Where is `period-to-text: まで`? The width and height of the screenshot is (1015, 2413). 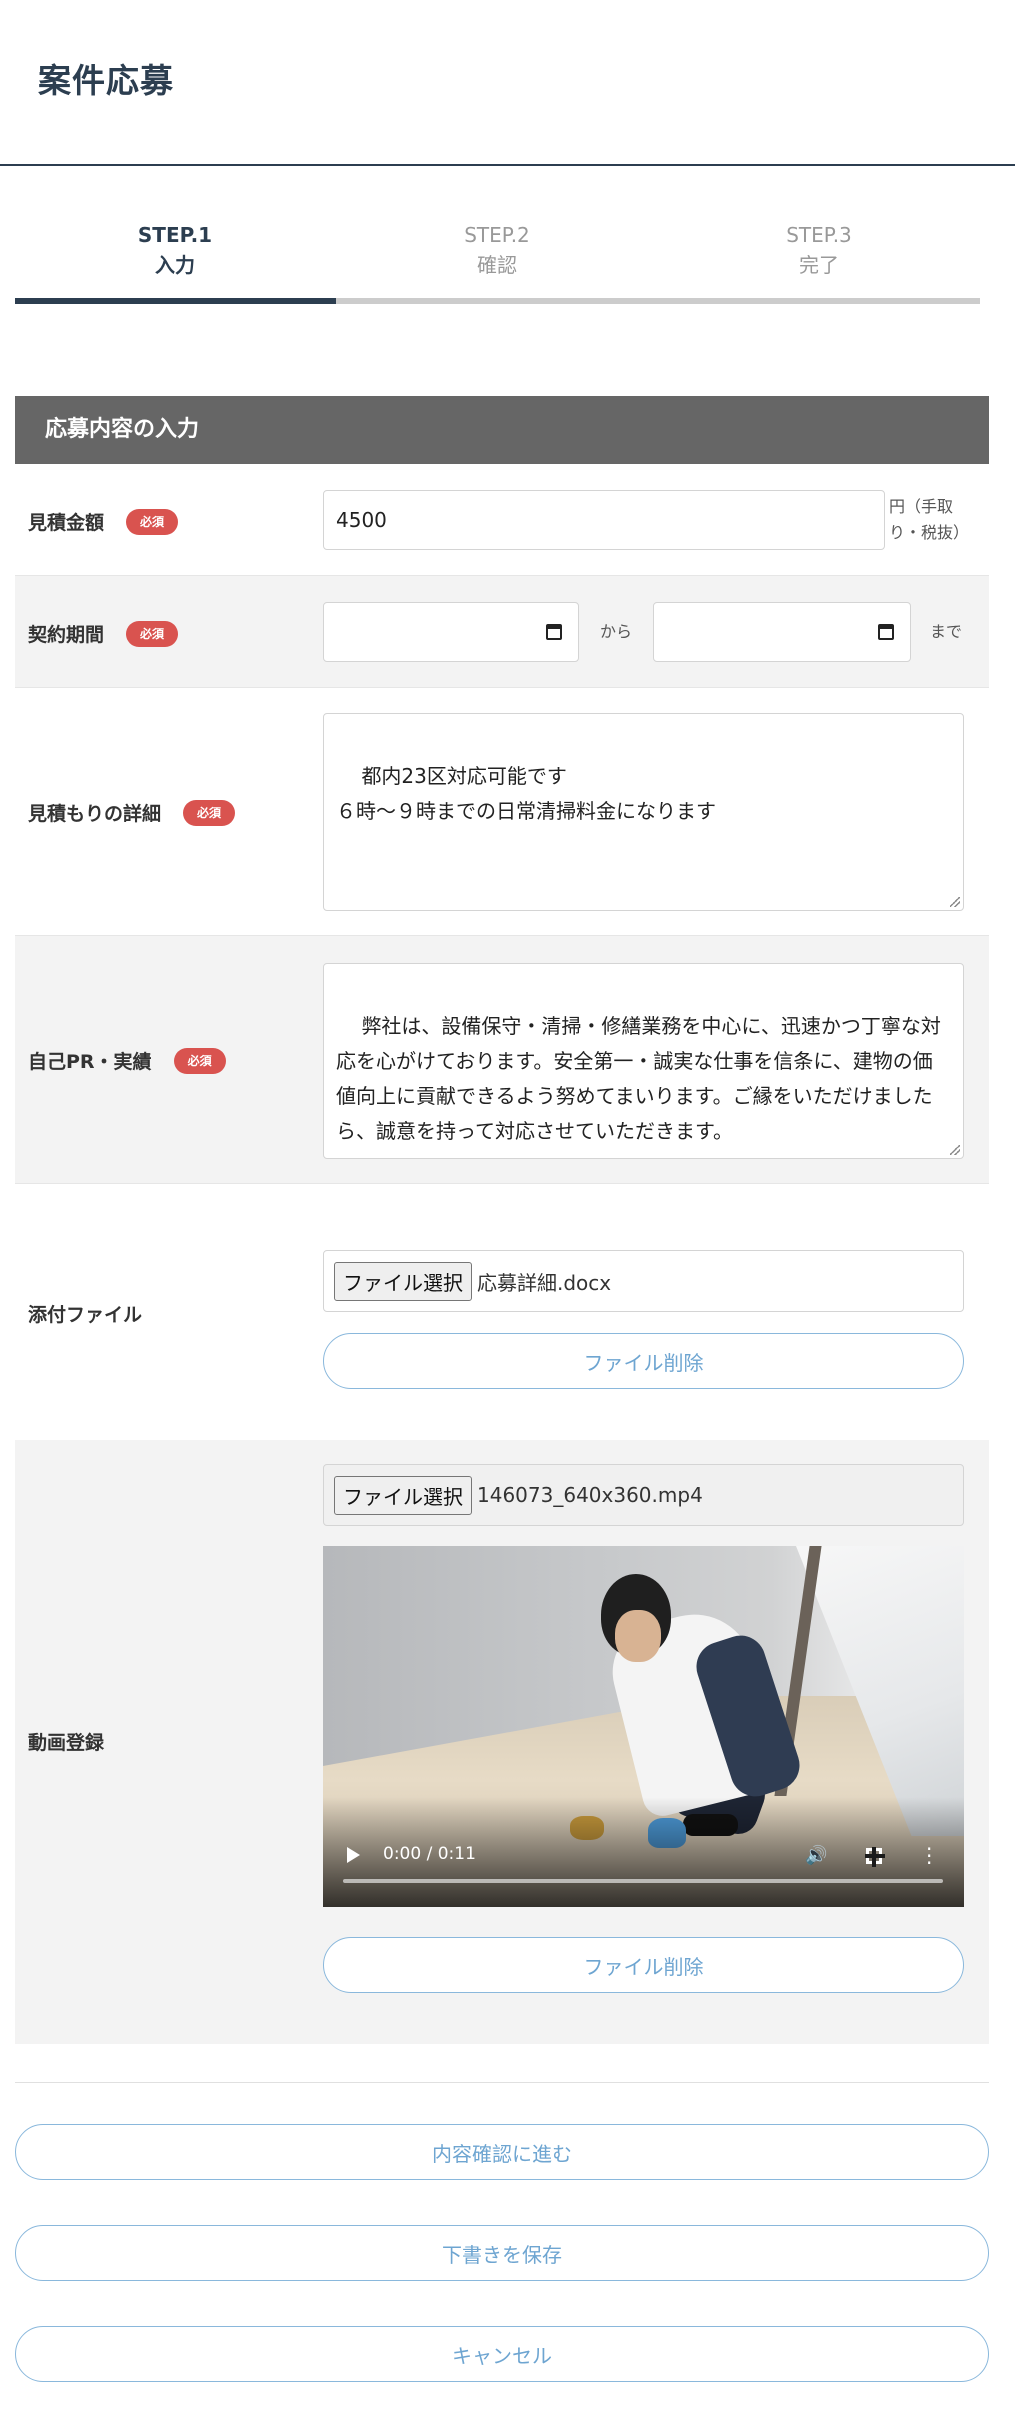
period-to-text: まで is located at coordinates (946, 631).